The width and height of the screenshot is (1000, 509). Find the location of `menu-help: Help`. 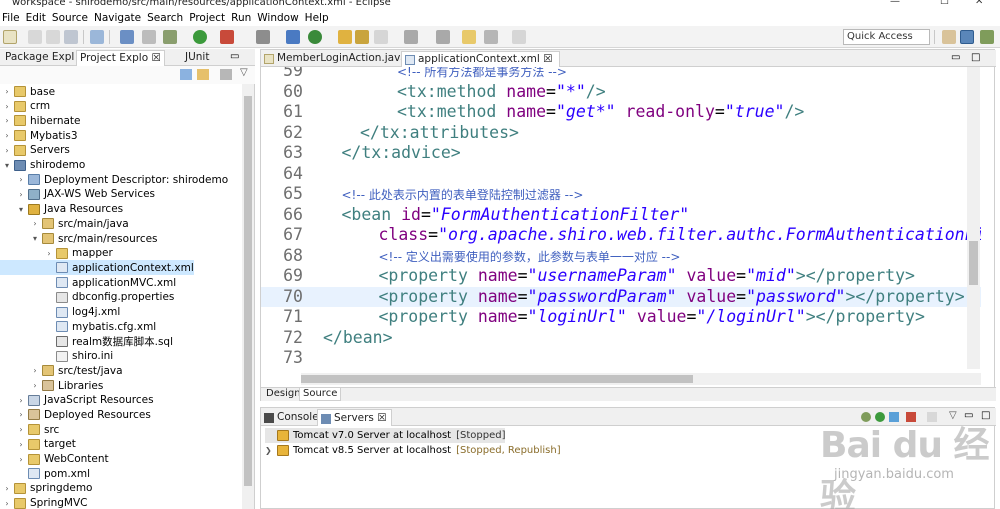

menu-help: Help is located at coordinates (320, 18).